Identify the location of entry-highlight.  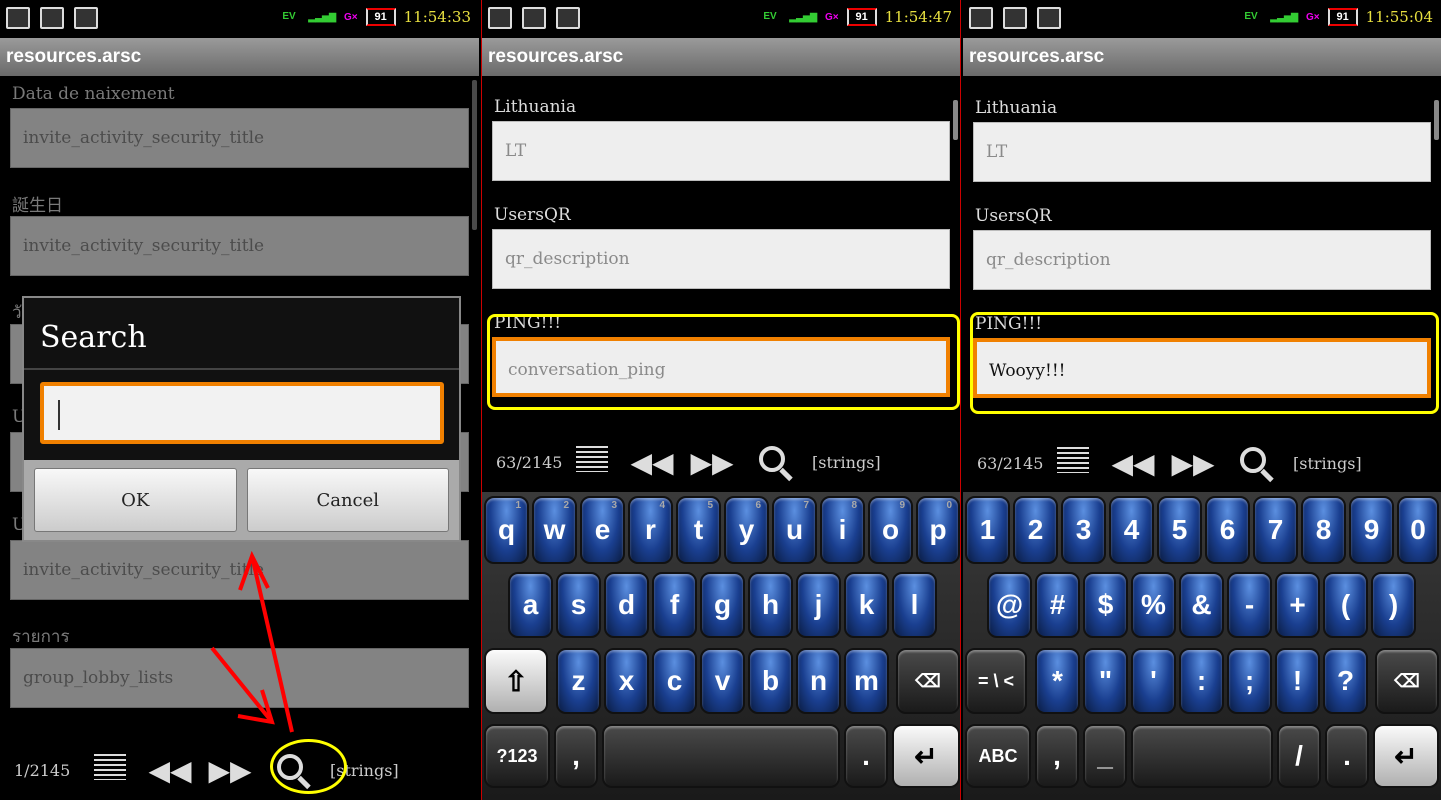
(1204, 363).